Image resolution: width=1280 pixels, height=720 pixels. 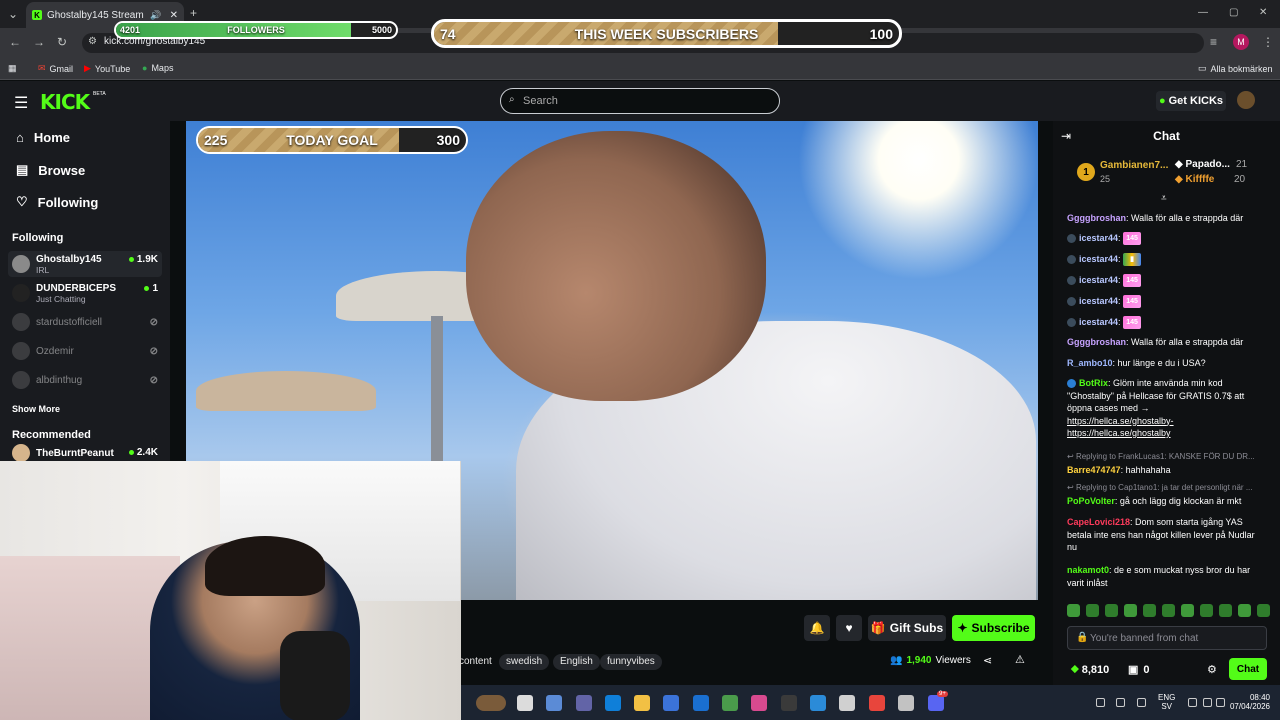 What do you see at coordinates (1093, 383) in the screenshot?
I see `chat-username: BotRix` at bounding box center [1093, 383].